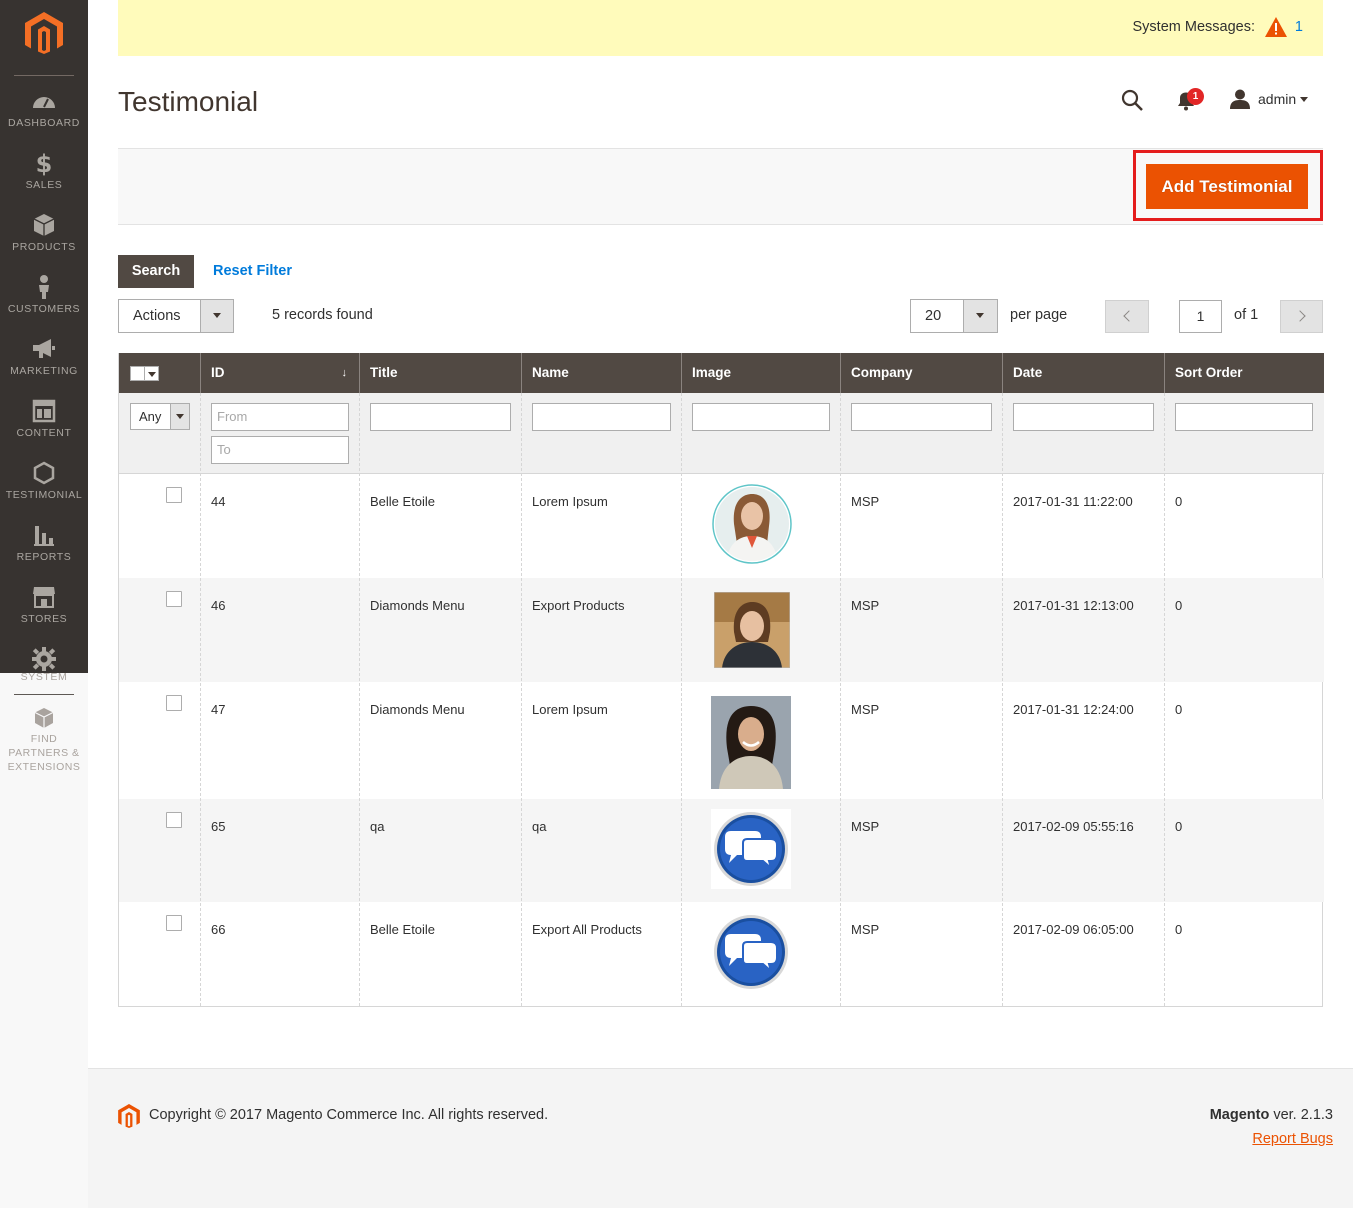  I want to click on sidebar-item-label: REPORTS, so click(44, 557).